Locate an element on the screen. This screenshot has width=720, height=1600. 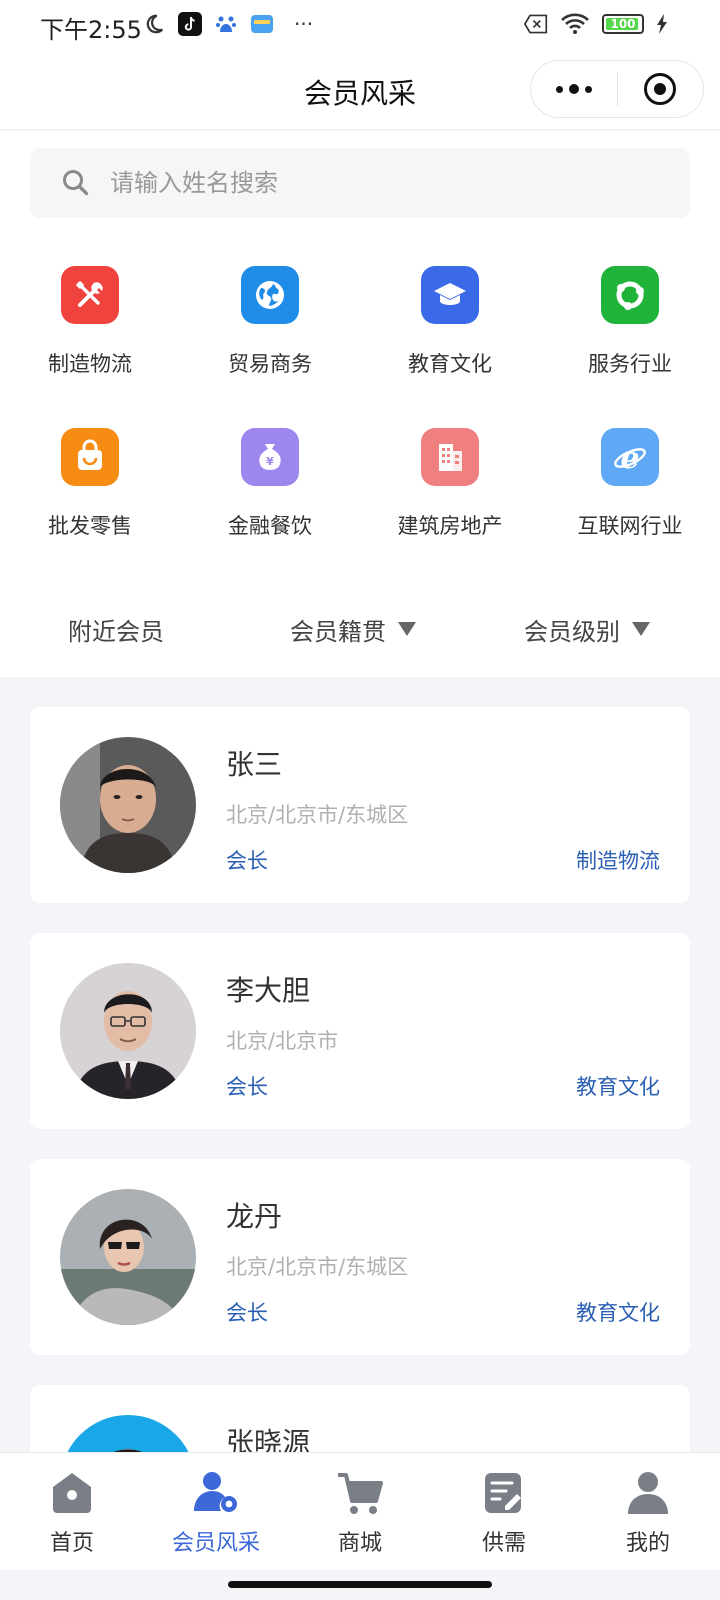
category-wholesale-retail: 批发零售 is located at coordinates (90, 484).